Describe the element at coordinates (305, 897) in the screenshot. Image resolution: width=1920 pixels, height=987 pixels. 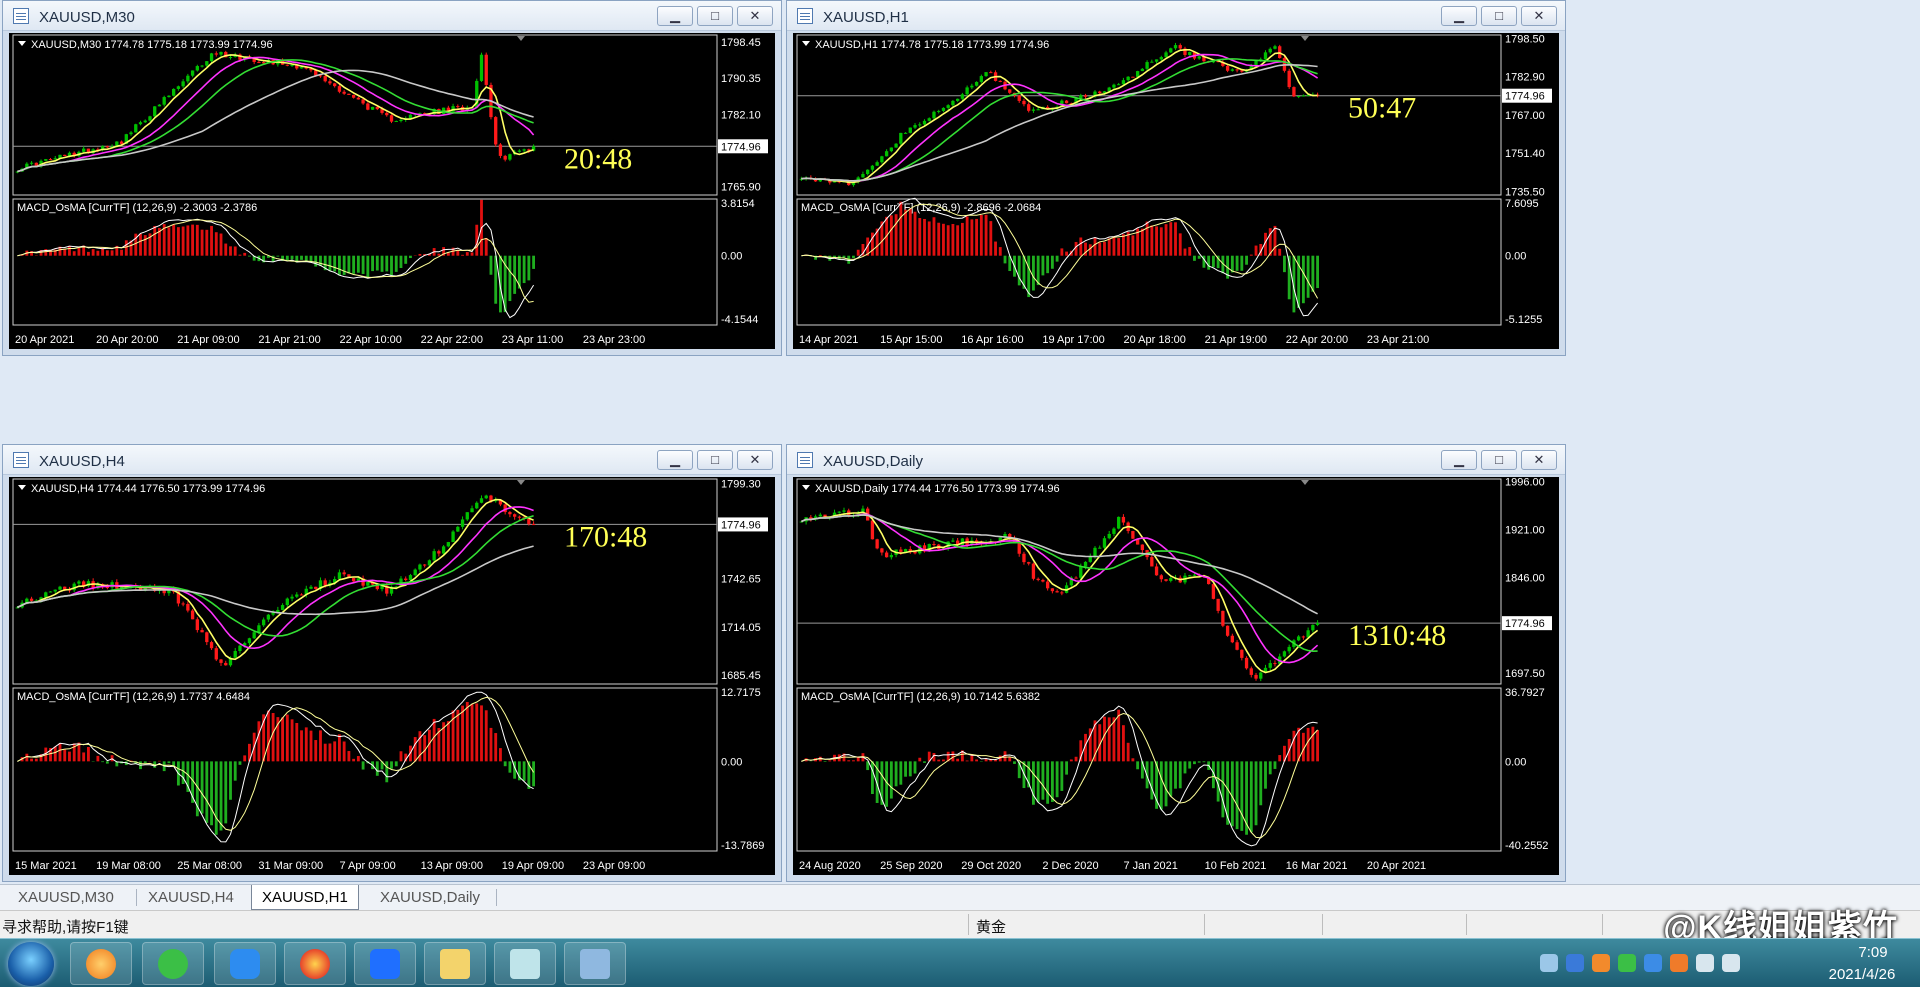
I see `tab-xauusd-h1: XAUUSD,H1` at that location.